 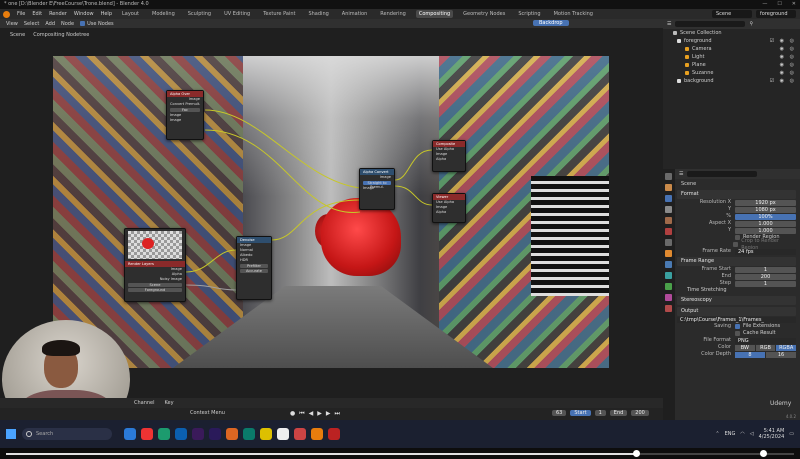 I want to click on blender-app-icon, so click(x=317, y=434).